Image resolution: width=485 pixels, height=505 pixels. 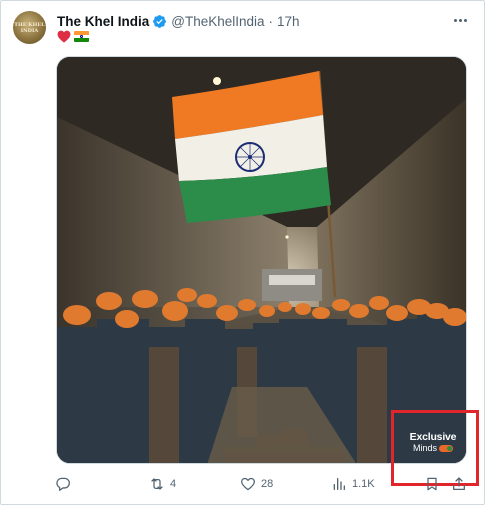 I want to click on retweet-icon, so click(x=157, y=484).